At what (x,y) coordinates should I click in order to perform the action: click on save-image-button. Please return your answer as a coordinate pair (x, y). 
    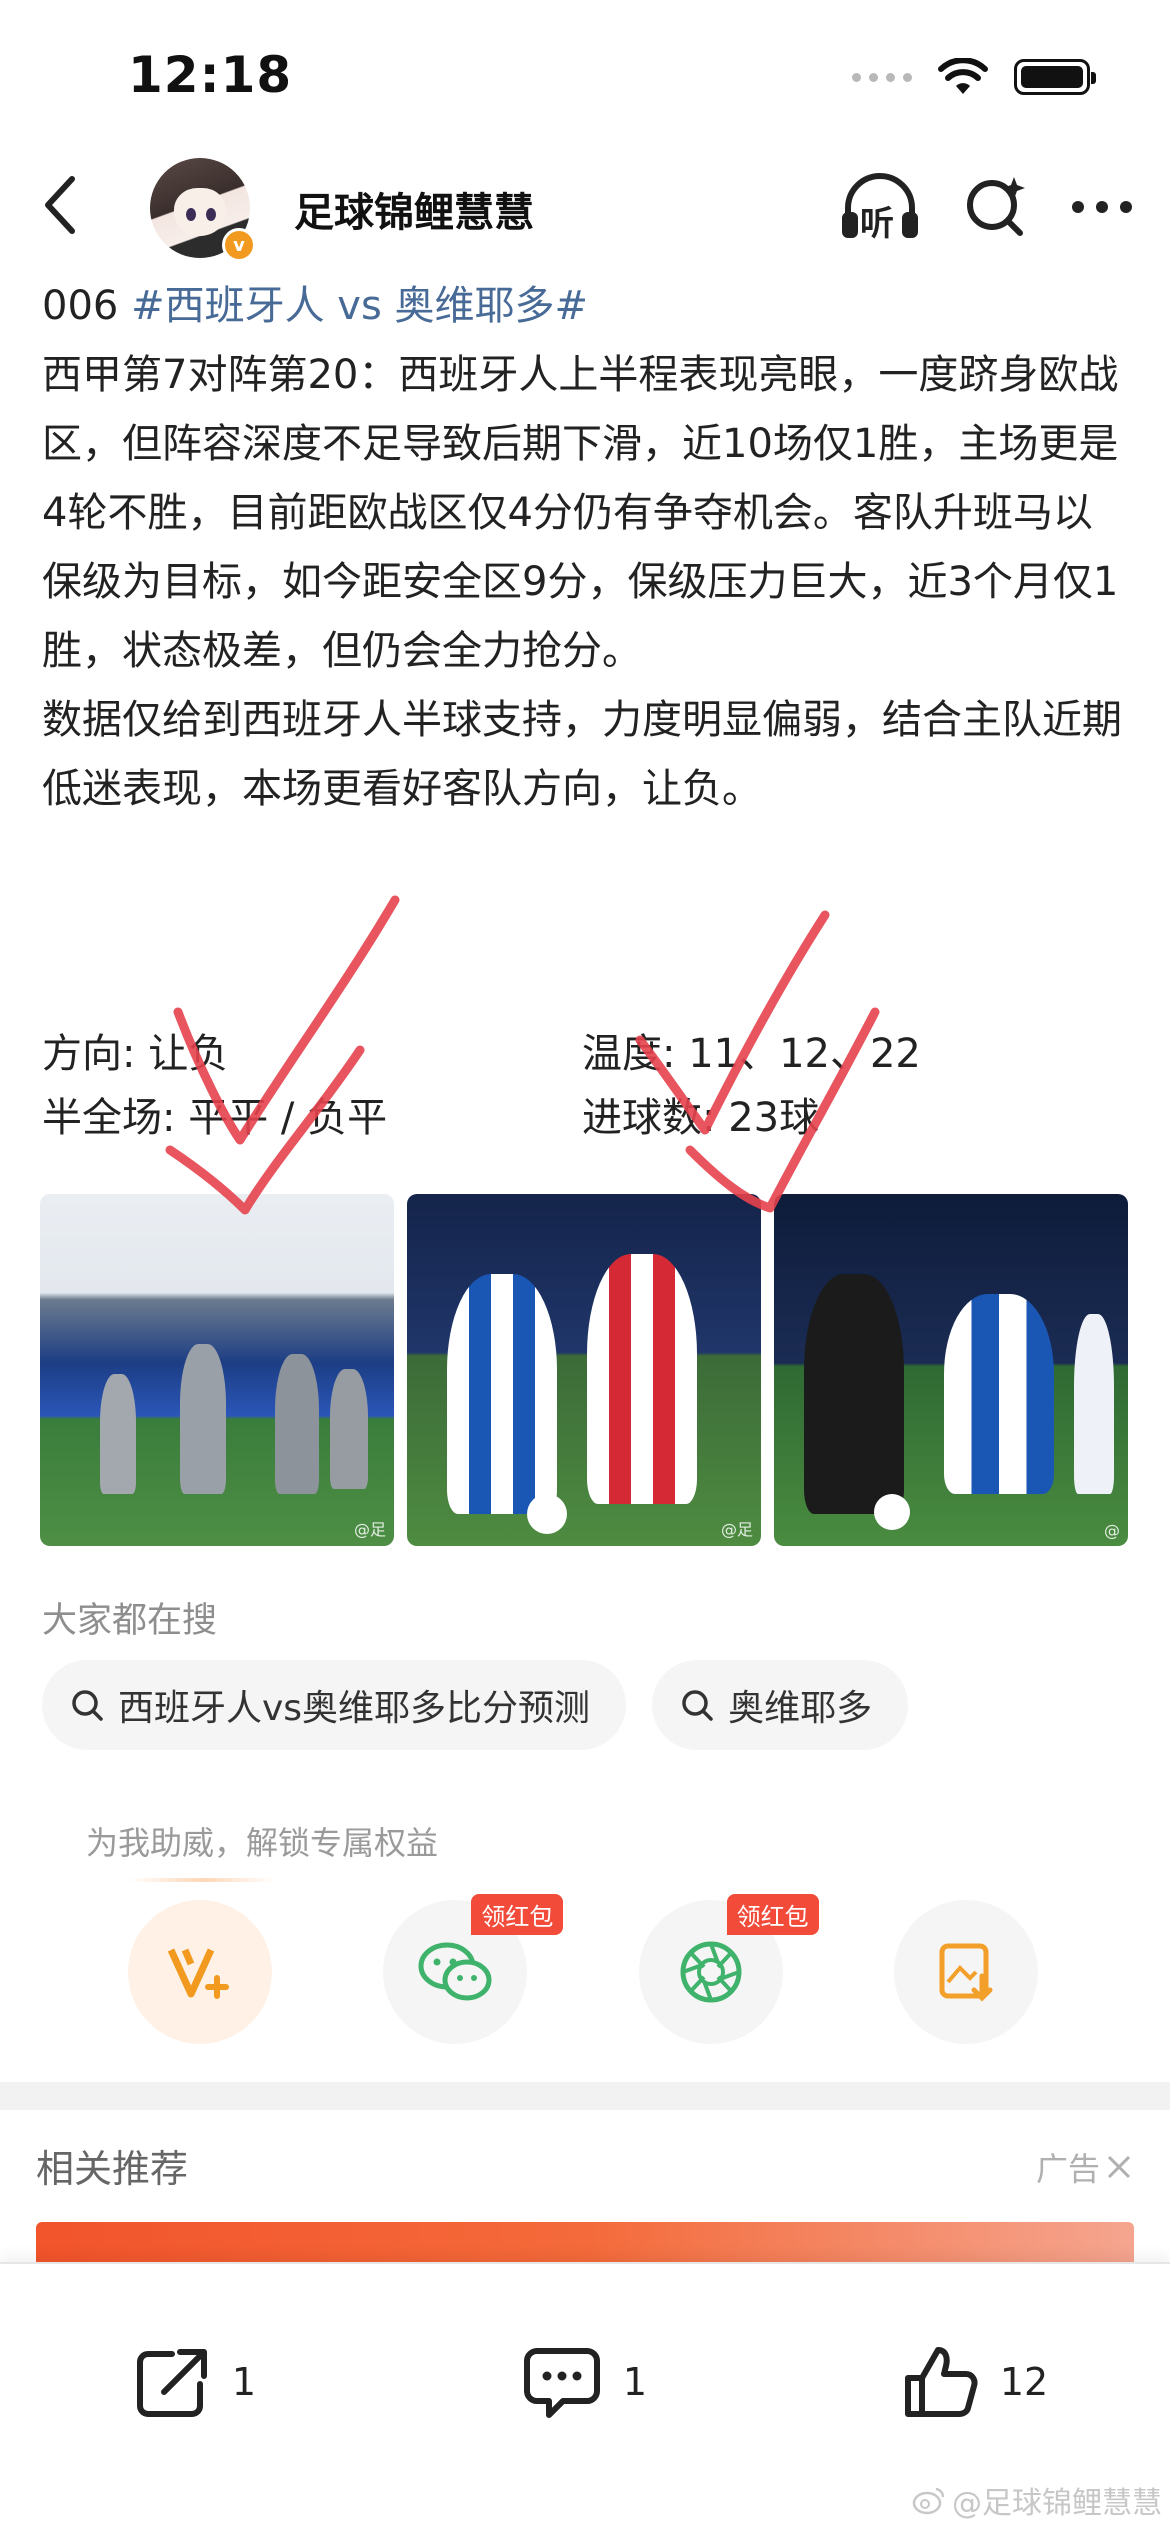
    Looking at the image, I should click on (965, 1972).